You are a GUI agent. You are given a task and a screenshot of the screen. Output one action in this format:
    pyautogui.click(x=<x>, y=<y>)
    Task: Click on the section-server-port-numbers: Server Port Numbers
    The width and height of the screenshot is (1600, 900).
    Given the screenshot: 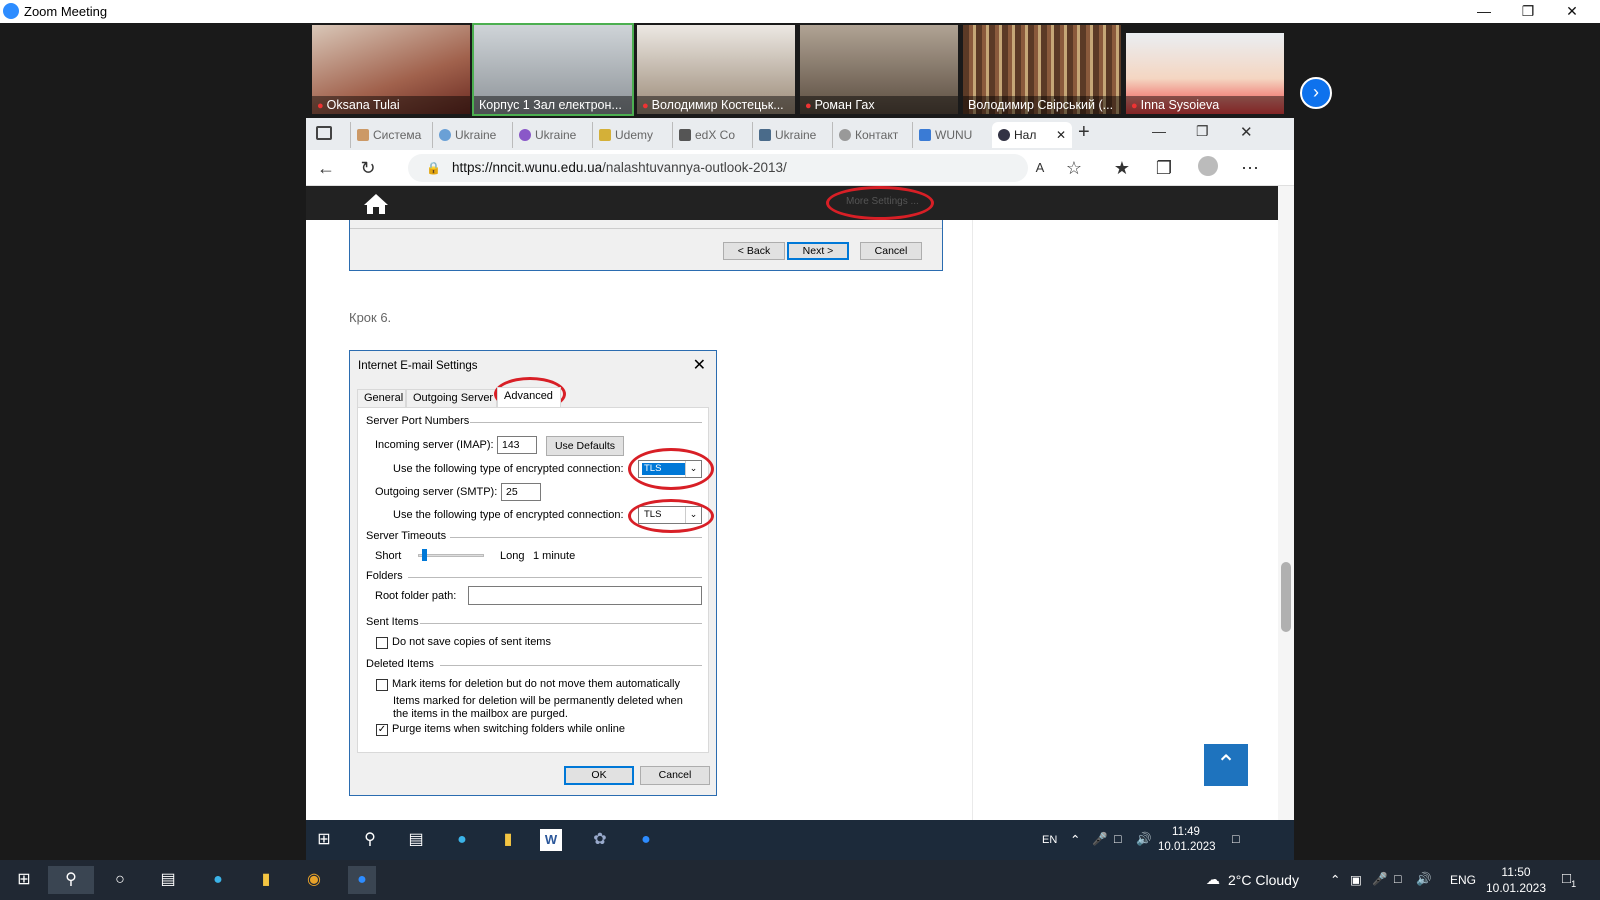 What is the action you would take?
    pyautogui.click(x=418, y=421)
    